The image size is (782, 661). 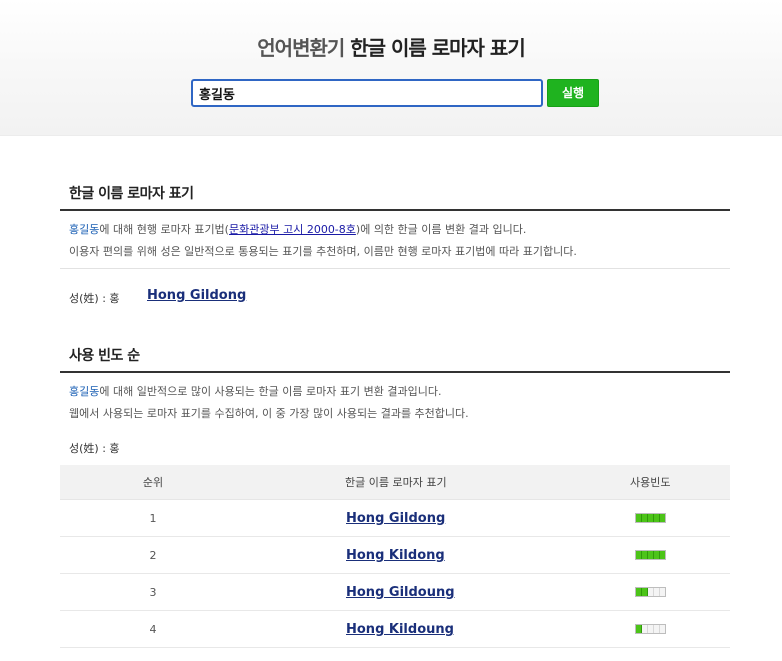 I want to click on table-header: 순위 한글 이름 로마자 표기 사용빈도, so click(x=395, y=482).